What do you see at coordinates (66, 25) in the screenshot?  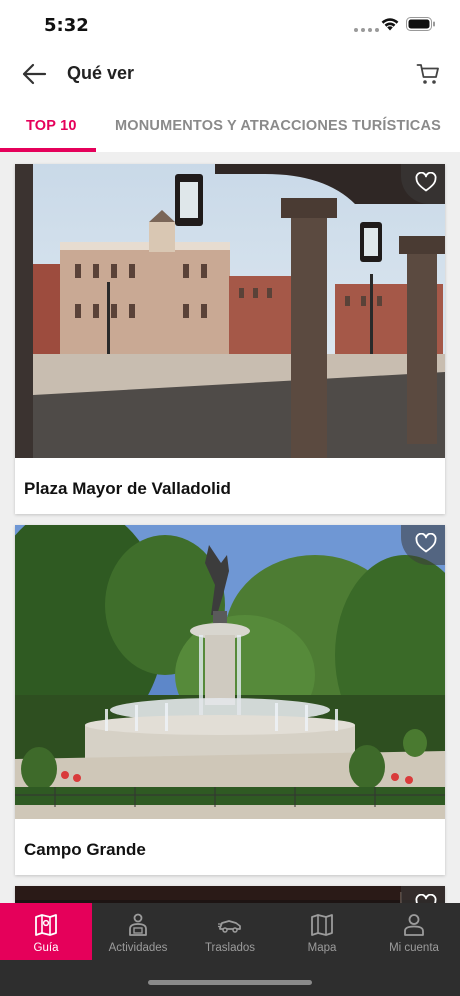 I see `status-time: 5:32` at bounding box center [66, 25].